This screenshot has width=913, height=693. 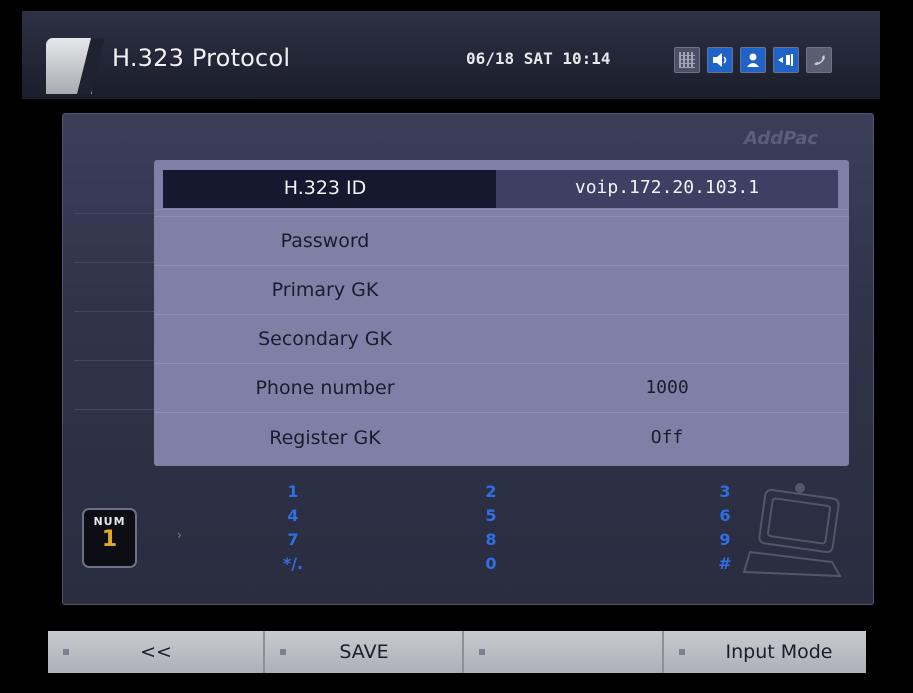 I want to click on setting-value: 1000, so click(x=667, y=388).